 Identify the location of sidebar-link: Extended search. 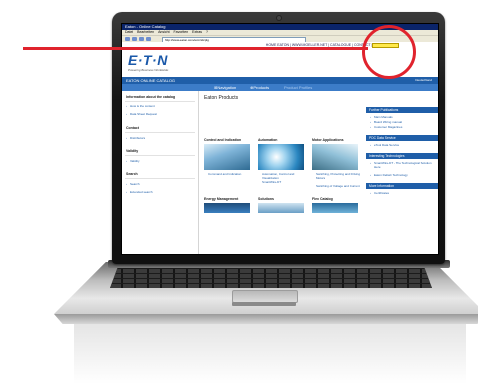
(139, 192).